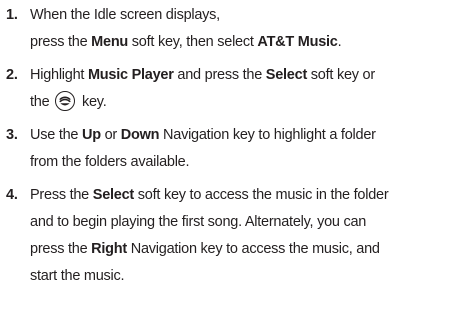 This screenshot has width=471, height=315. I want to click on step-text: Press the, so click(61, 195).